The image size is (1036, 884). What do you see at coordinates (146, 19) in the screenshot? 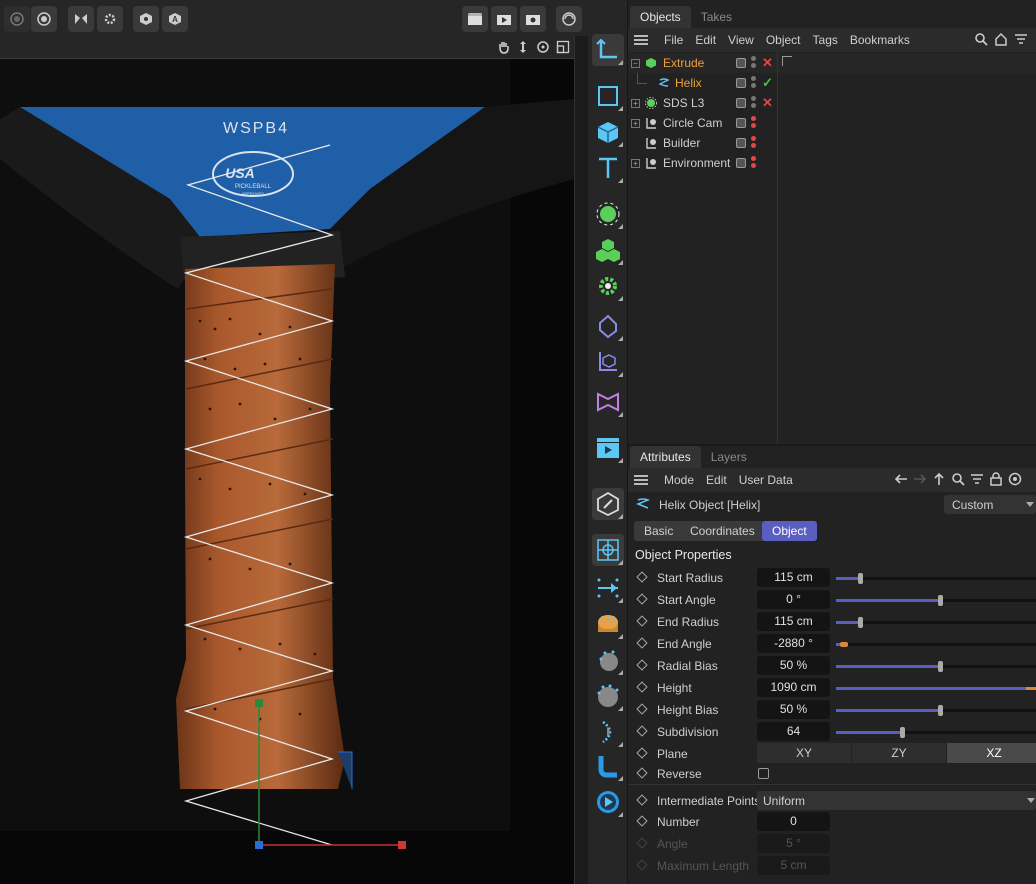
I see `view-settings-icon` at bounding box center [146, 19].